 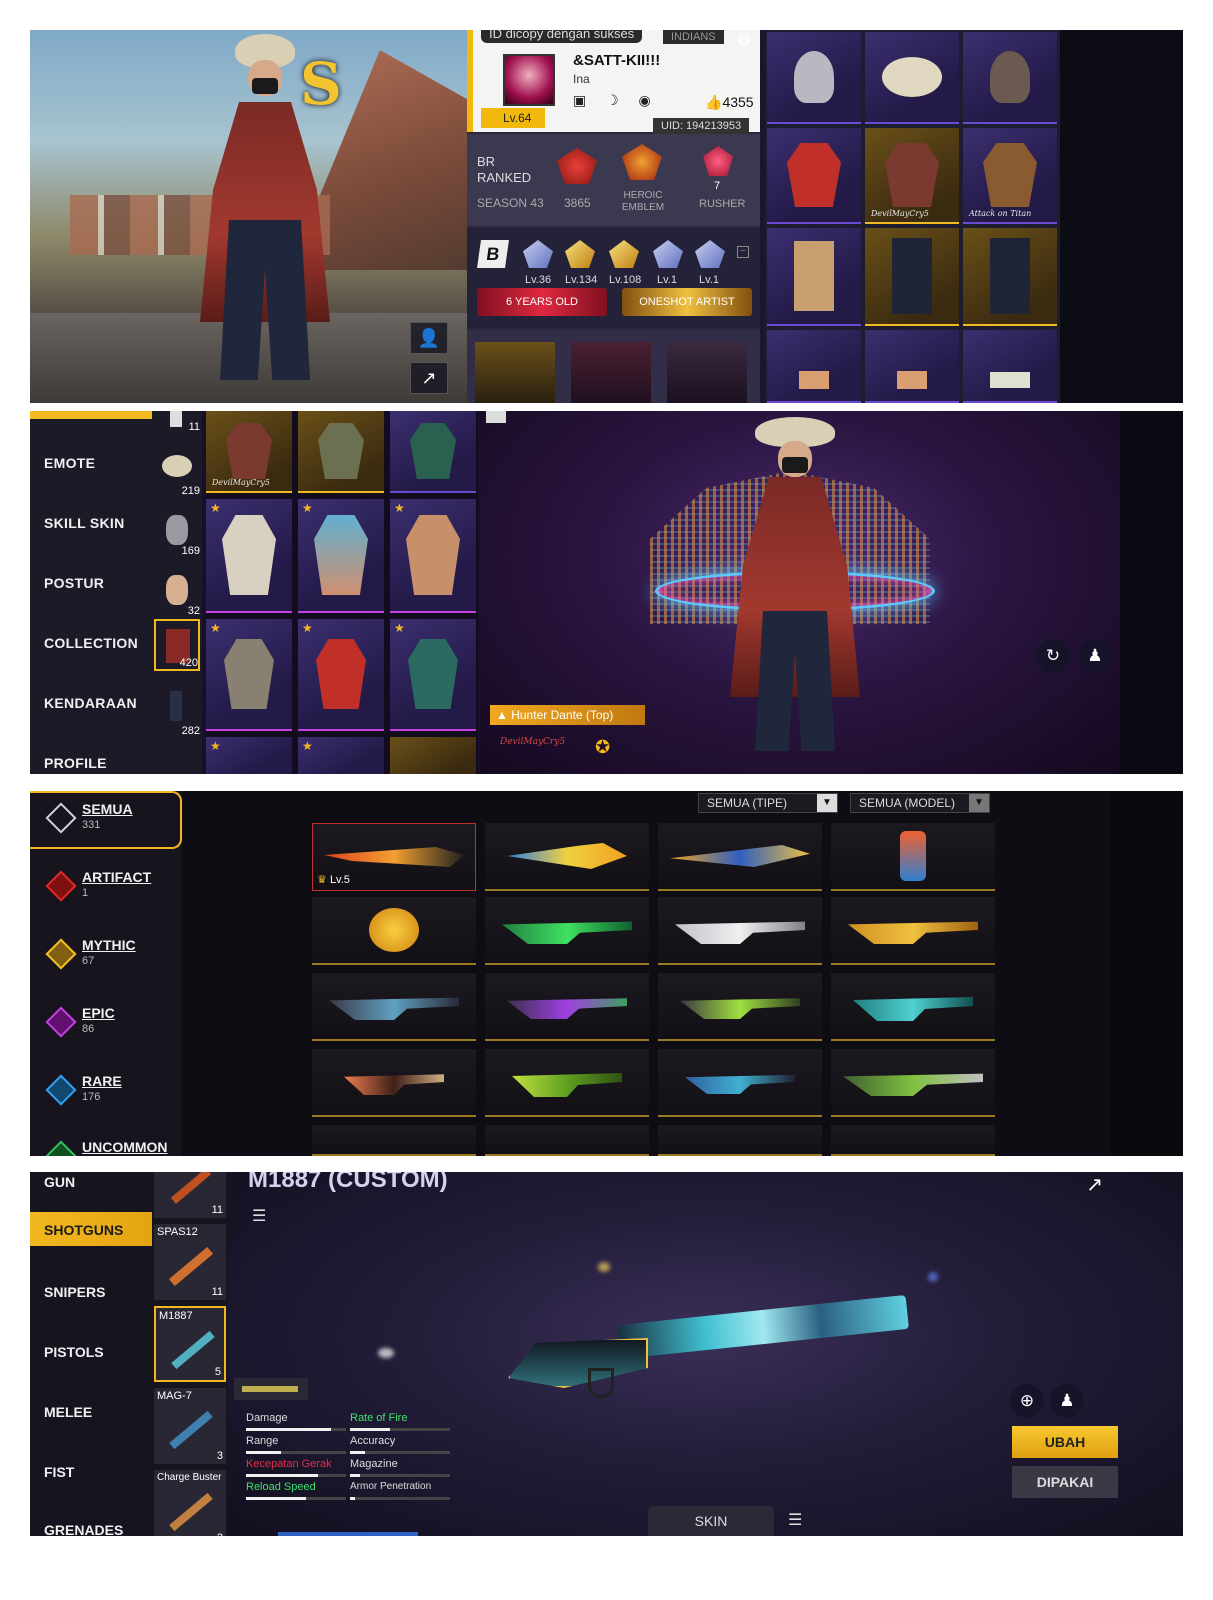 What do you see at coordinates (271, 1389) in the screenshot?
I see `skin-thumbnail` at bounding box center [271, 1389].